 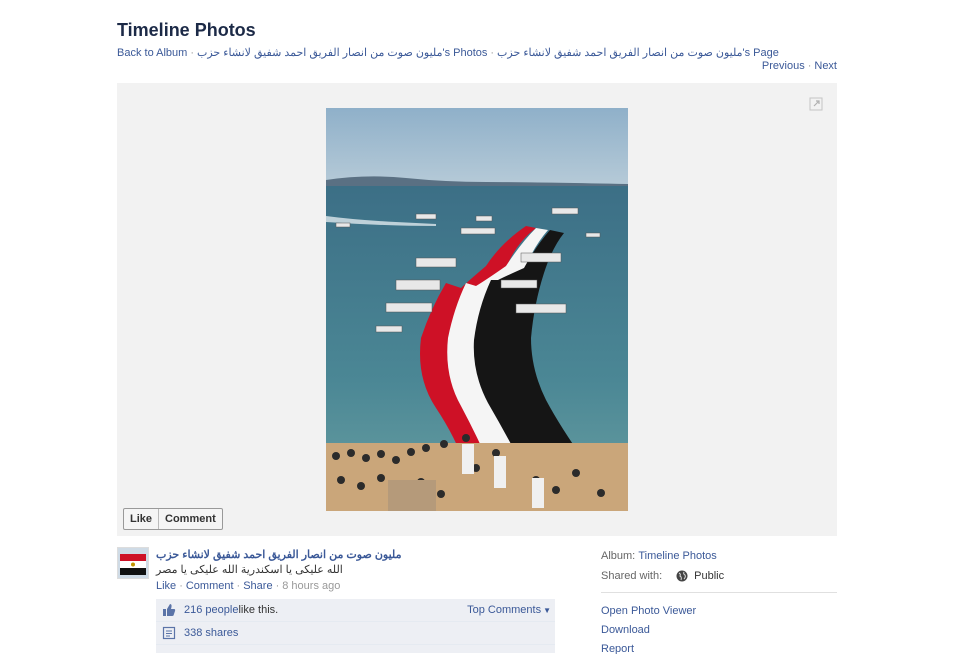 What do you see at coordinates (719, 611) in the screenshot?
I see `open-photo-viewer-link: Open Photo Viewer` at bounding box center [719, 611].